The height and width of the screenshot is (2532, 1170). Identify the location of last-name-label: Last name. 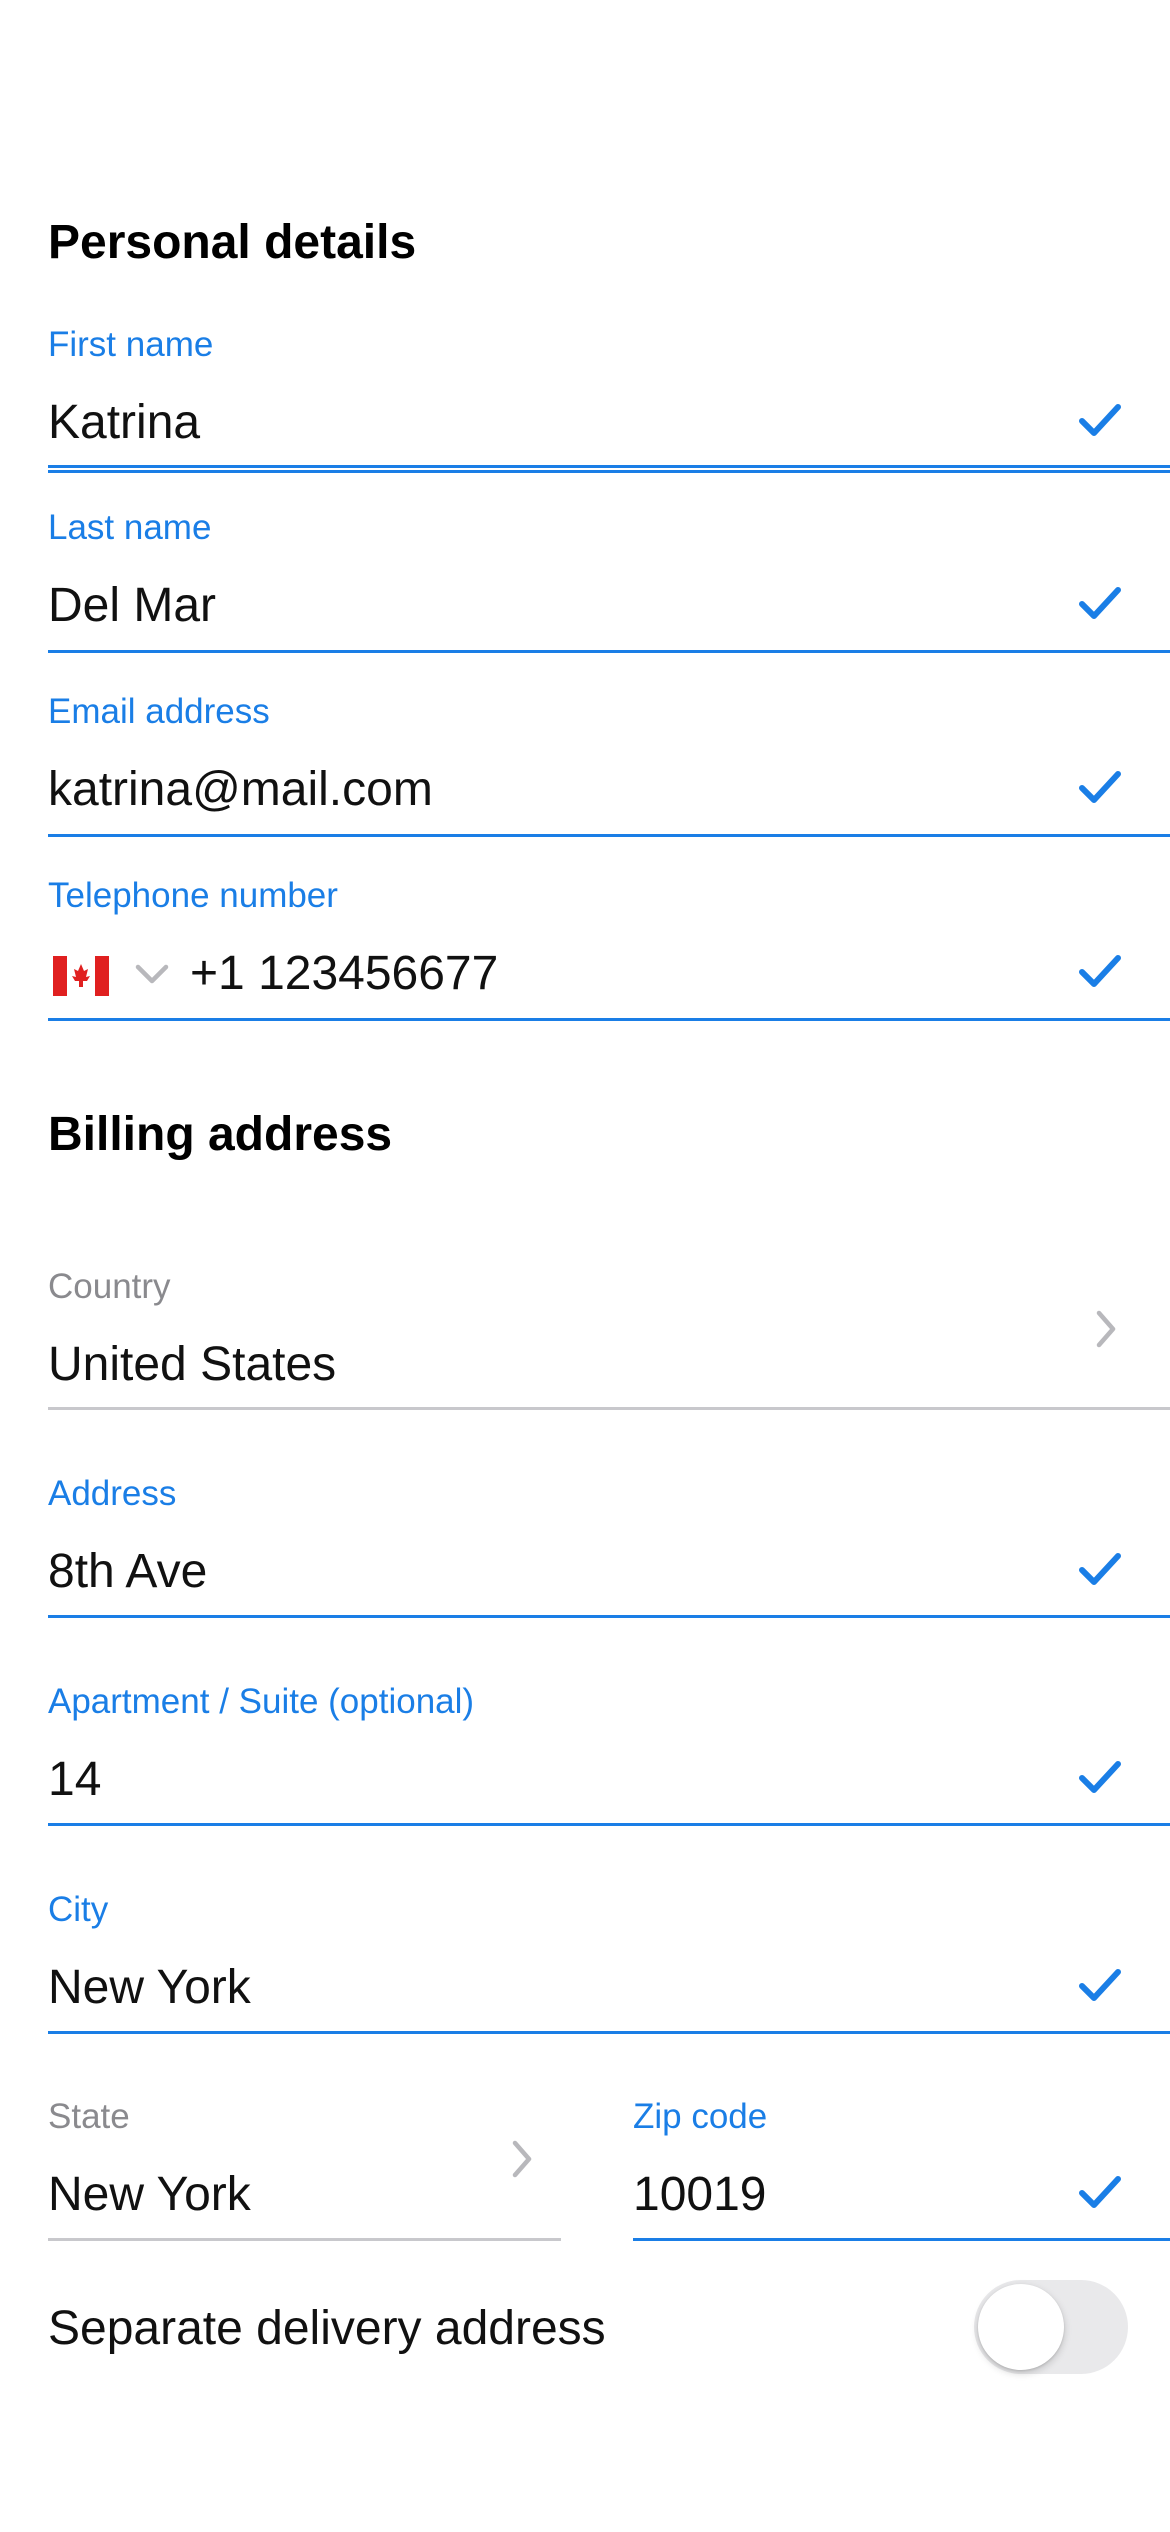
(130, 527).